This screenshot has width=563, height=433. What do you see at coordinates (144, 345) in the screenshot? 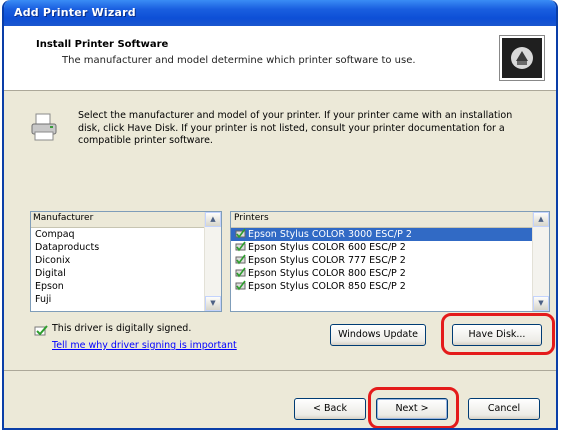
I see `driver-signing-link: Tell me why driver signing is important` at bounding box center [144, 345].